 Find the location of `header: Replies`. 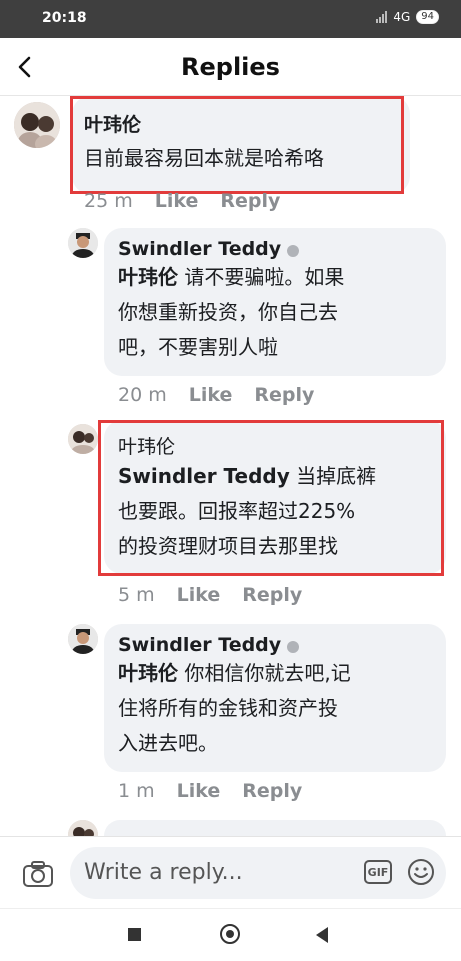

header: Replies is located at coordinates (230, 68).